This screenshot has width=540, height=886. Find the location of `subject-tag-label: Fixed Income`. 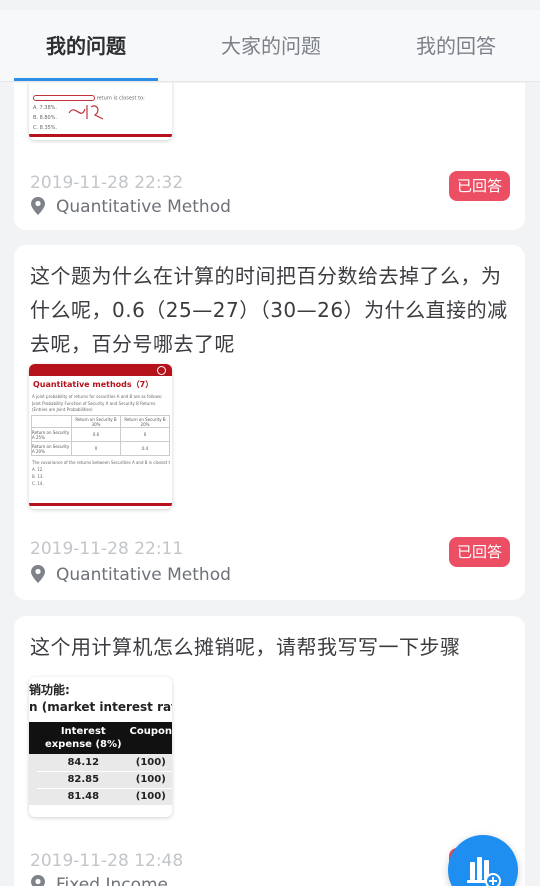

subject-tag-label: Fixed Income is located at coordinates (112, 880).